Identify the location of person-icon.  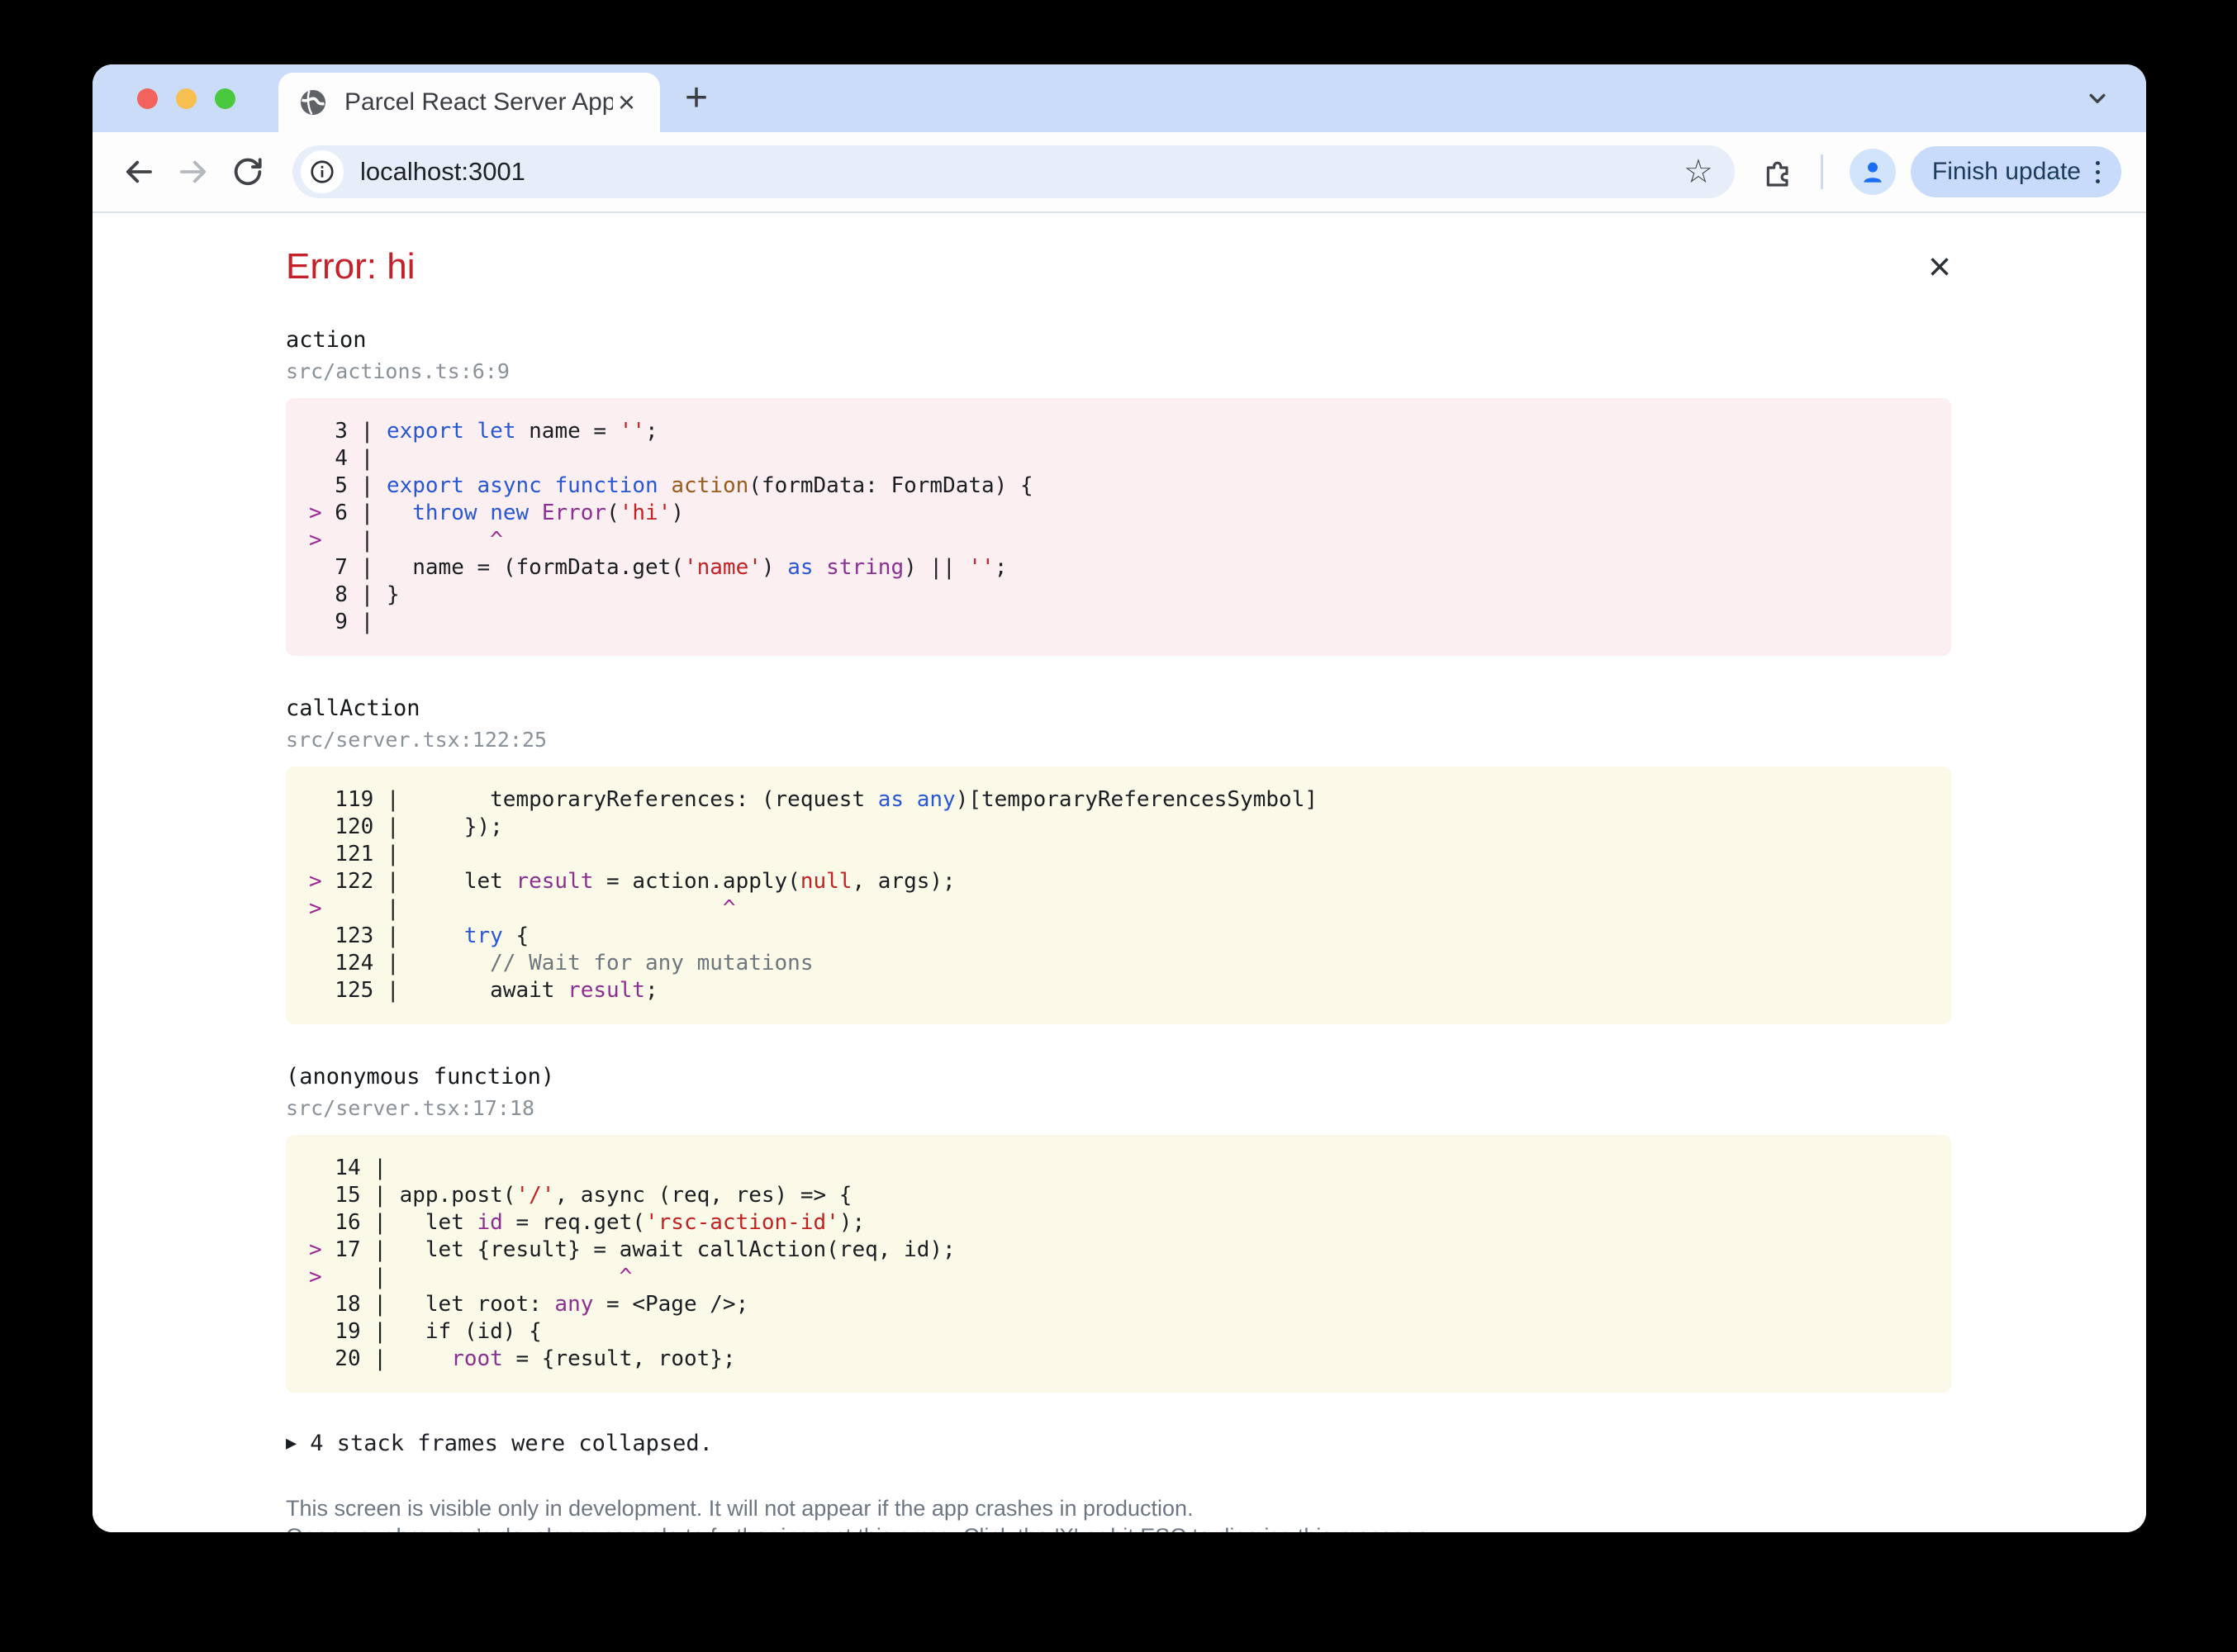
(1873, 172).